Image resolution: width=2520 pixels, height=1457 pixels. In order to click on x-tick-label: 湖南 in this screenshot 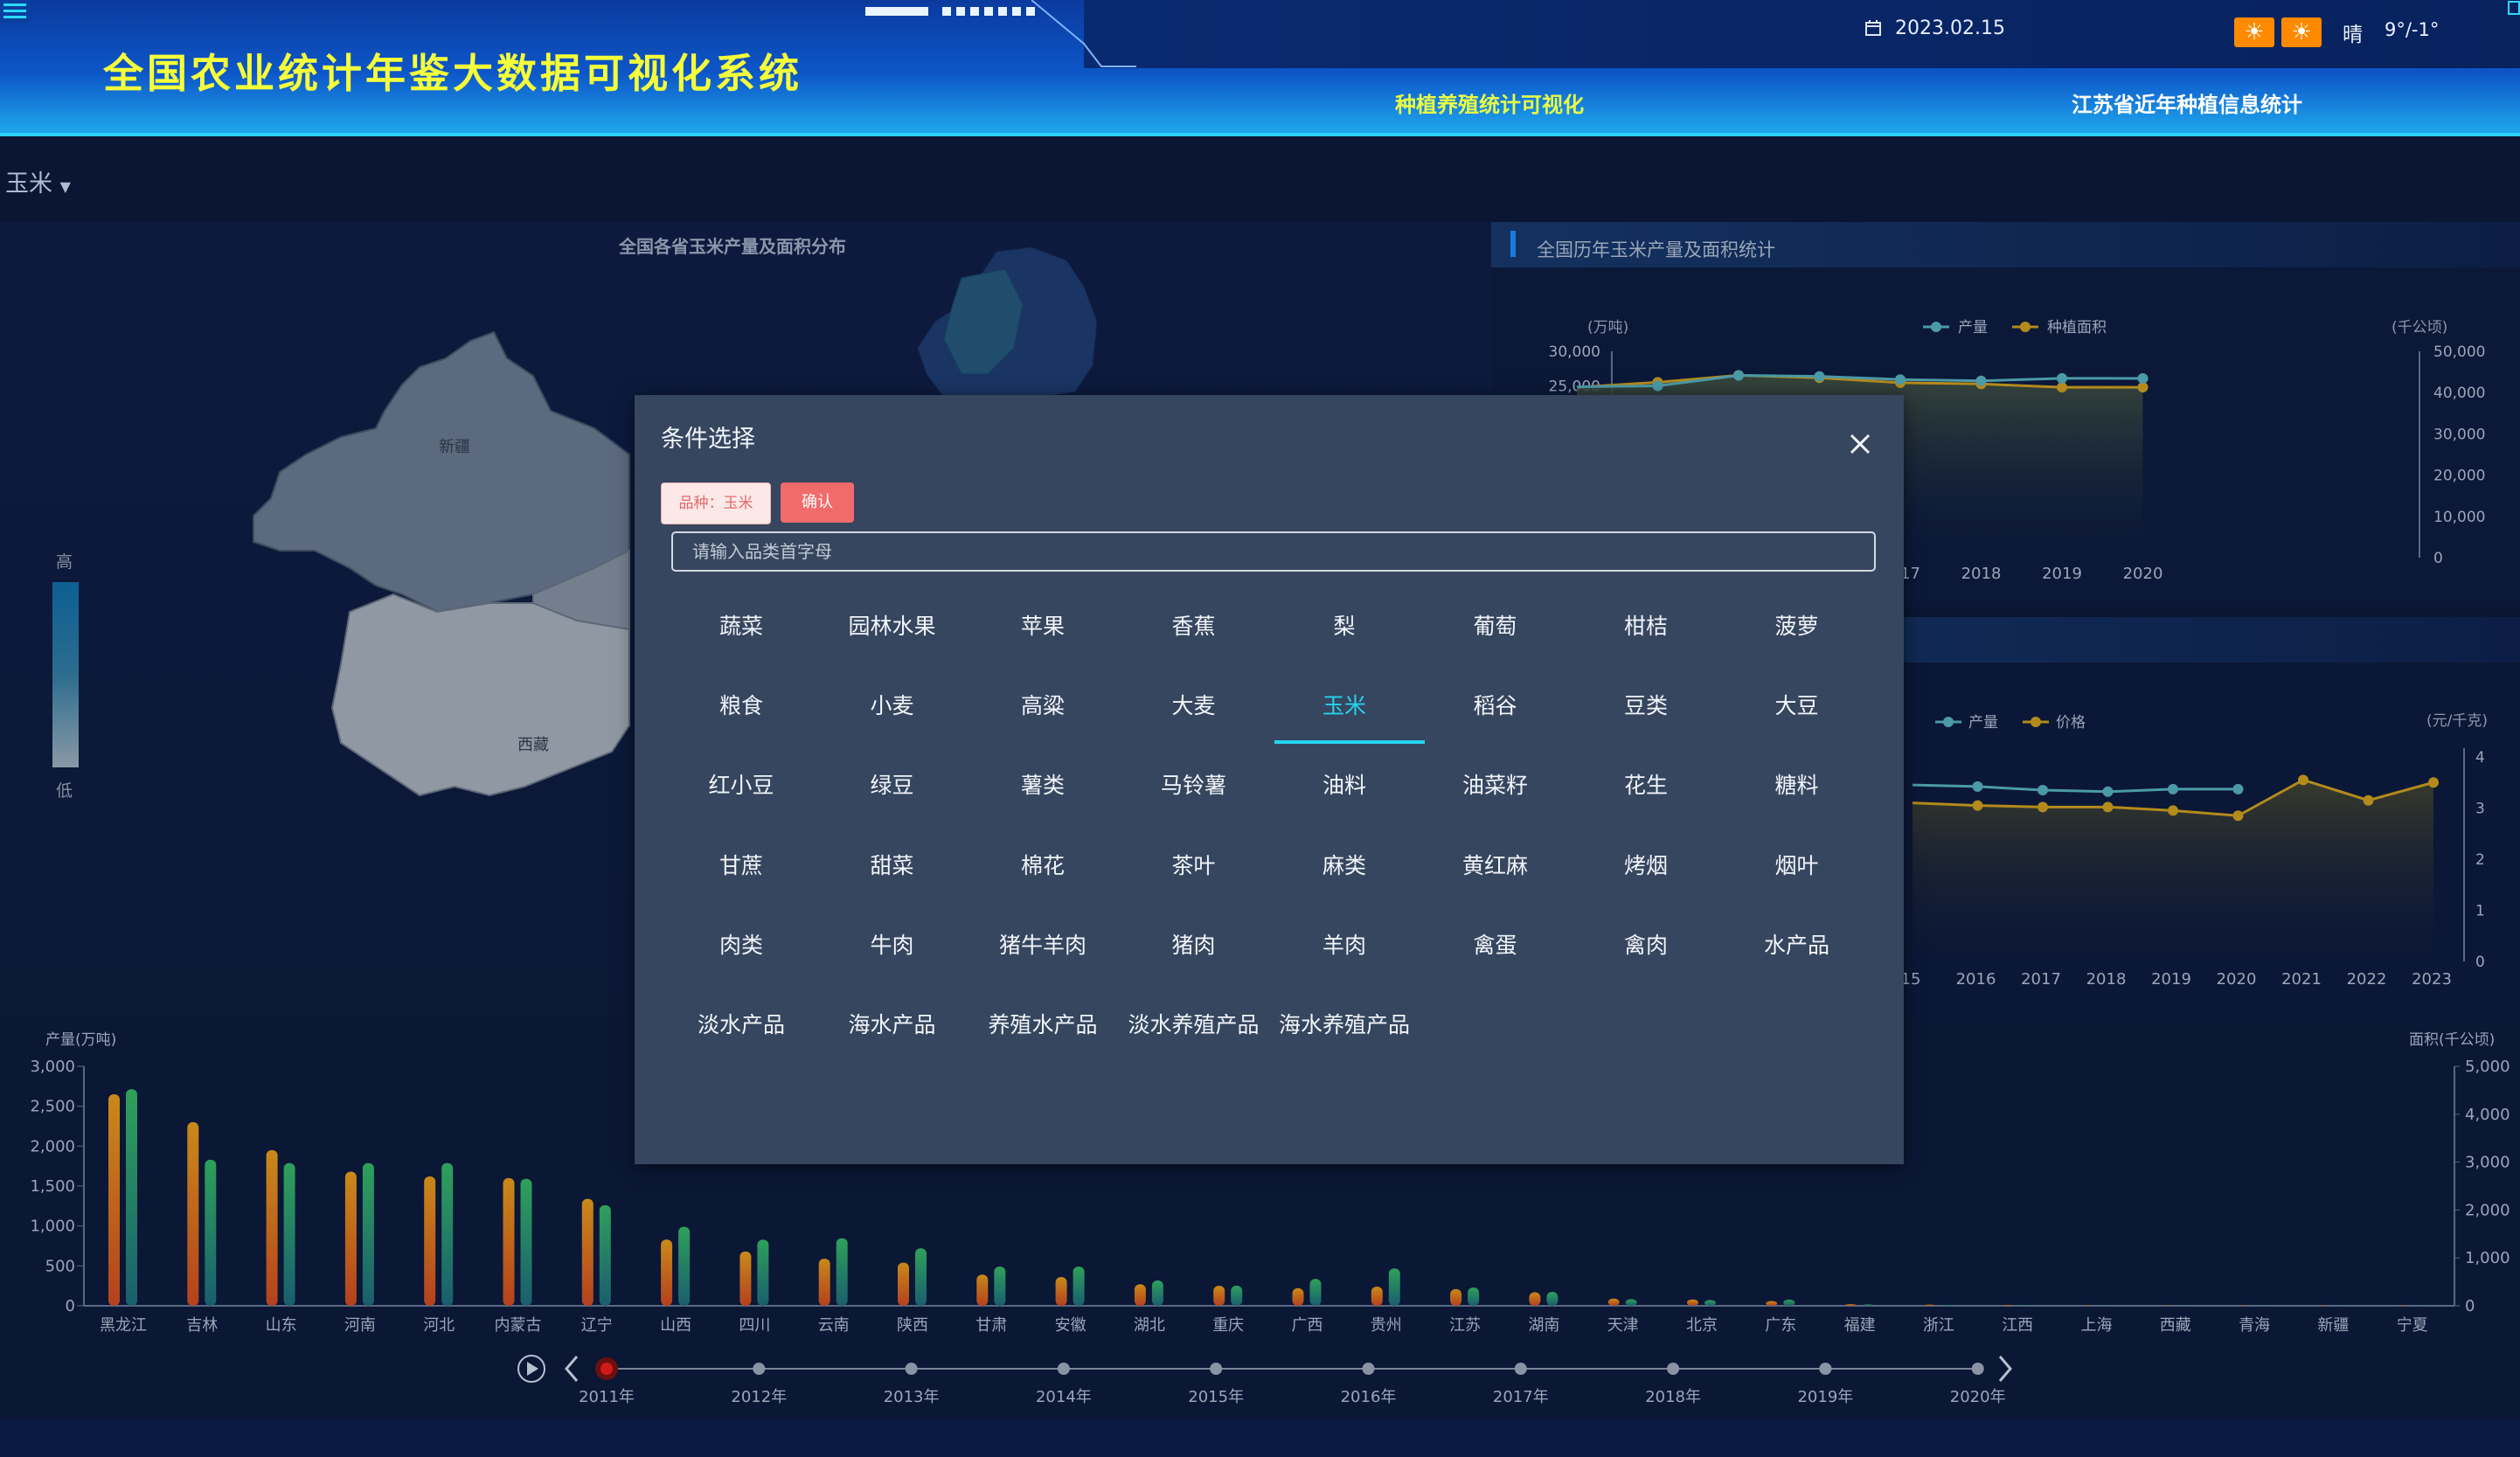, I will do `click(1543, 1325)`.